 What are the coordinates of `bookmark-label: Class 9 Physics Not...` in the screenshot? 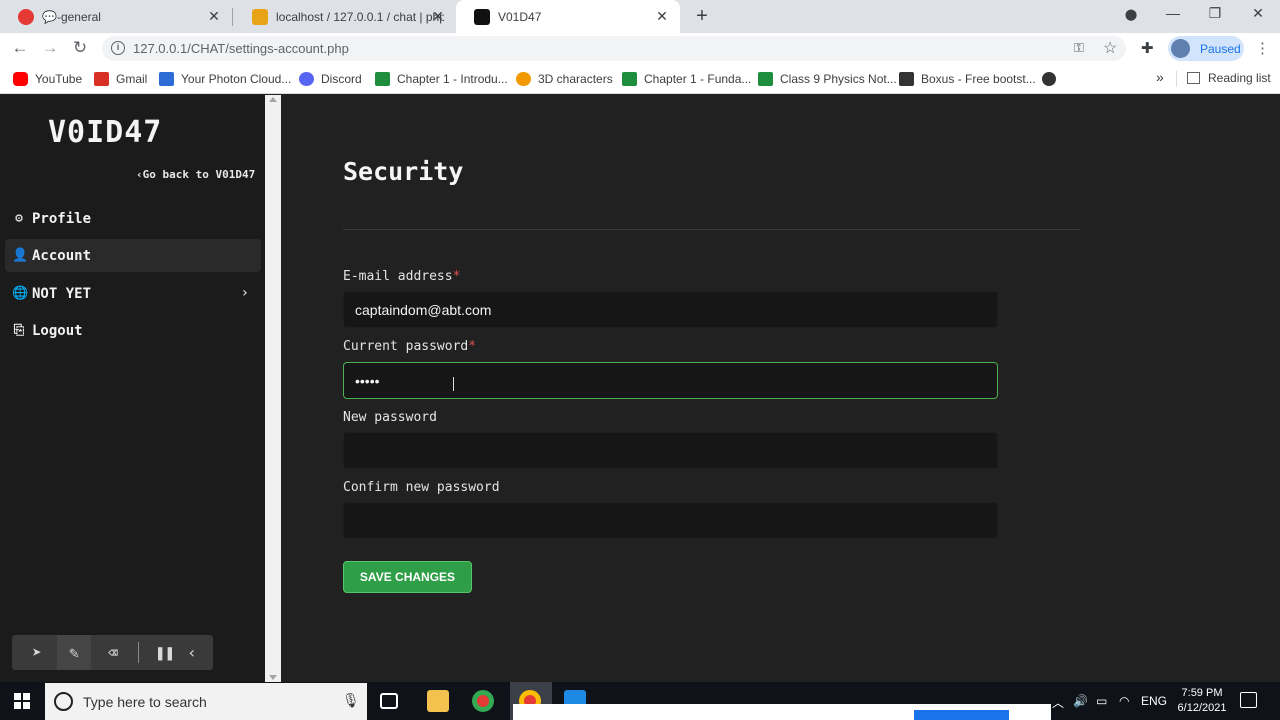 It's located at (838, 79).